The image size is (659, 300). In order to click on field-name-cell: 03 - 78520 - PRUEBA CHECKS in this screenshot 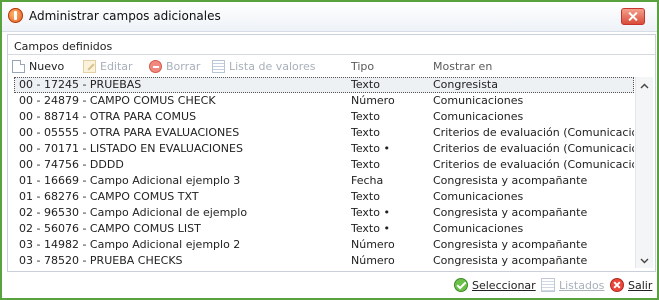, I will do `click(101, 260)`.